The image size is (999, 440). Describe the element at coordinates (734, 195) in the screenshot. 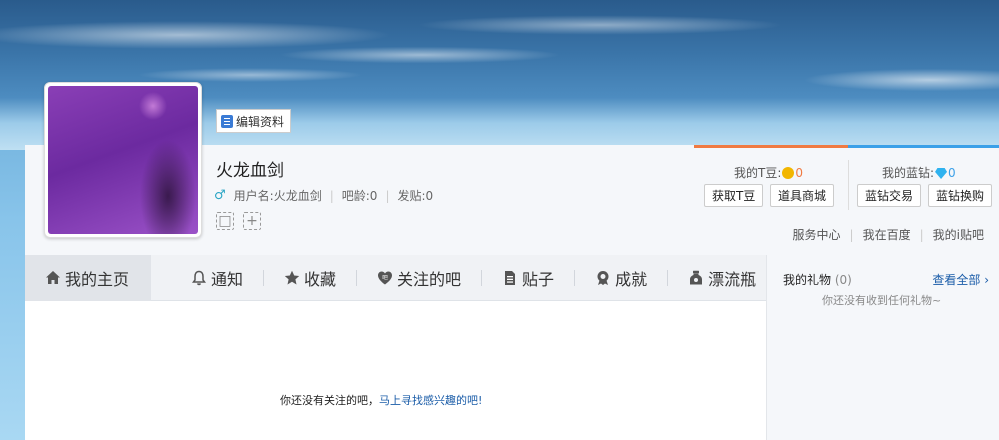

I see `get-tdou-button: 获取T豆` at that location.